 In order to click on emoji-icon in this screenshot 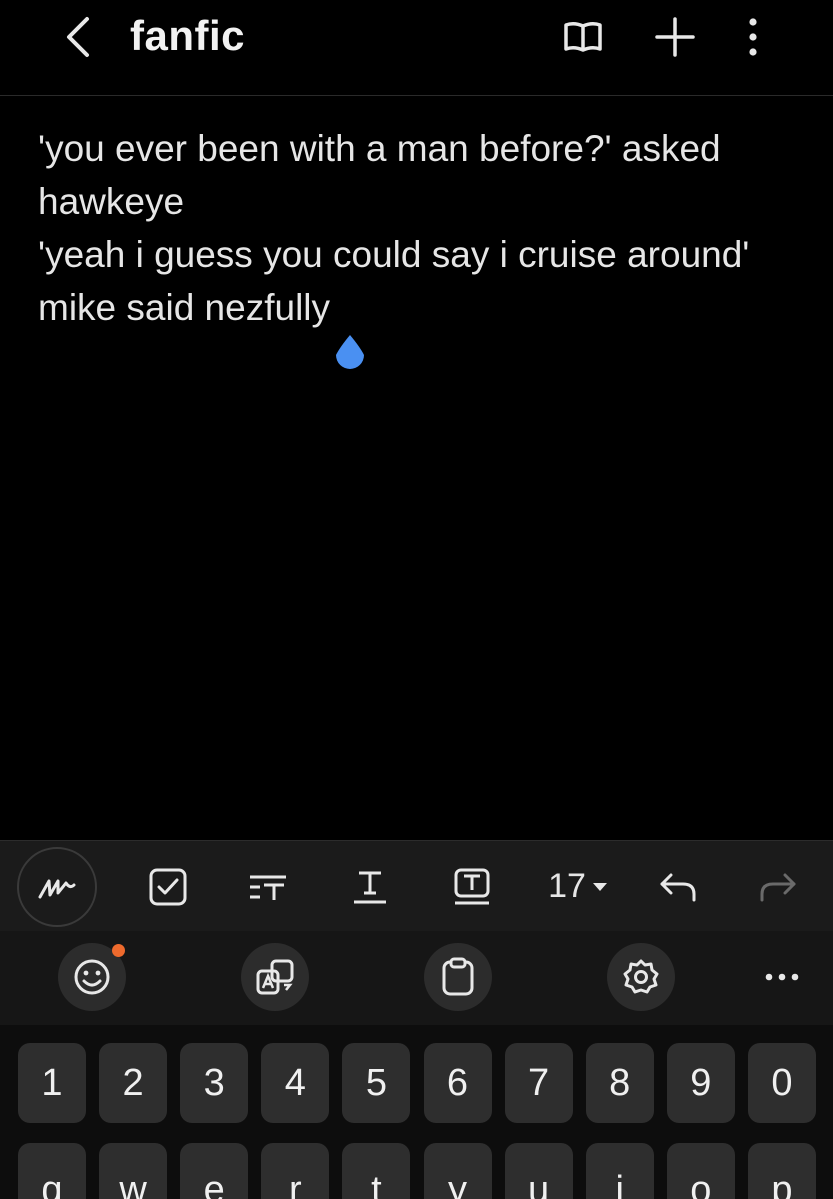, I will do `click(92, 977)`.